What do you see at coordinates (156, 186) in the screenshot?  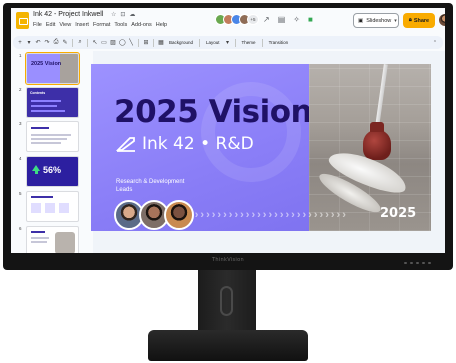 I see `slide-subtitle: Research & Development Leads` at bounding box center [156, 186].